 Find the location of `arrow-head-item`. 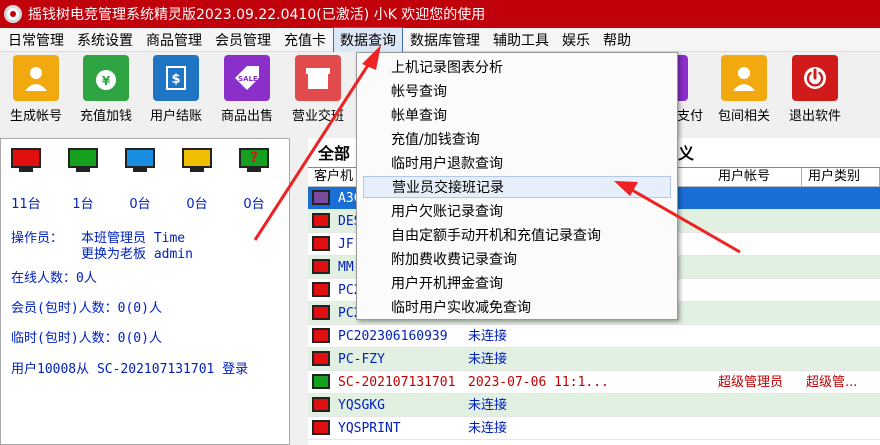

arrow-head-item is located at coordinates (626, 188).